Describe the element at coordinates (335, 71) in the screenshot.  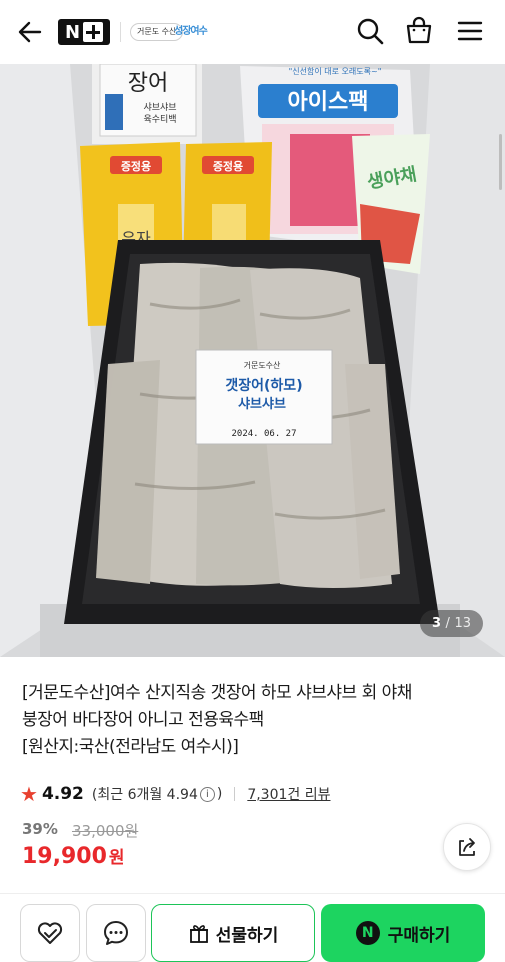
I see `icepack-slogan: "신선함이 대로 오래도록~"` at that location.